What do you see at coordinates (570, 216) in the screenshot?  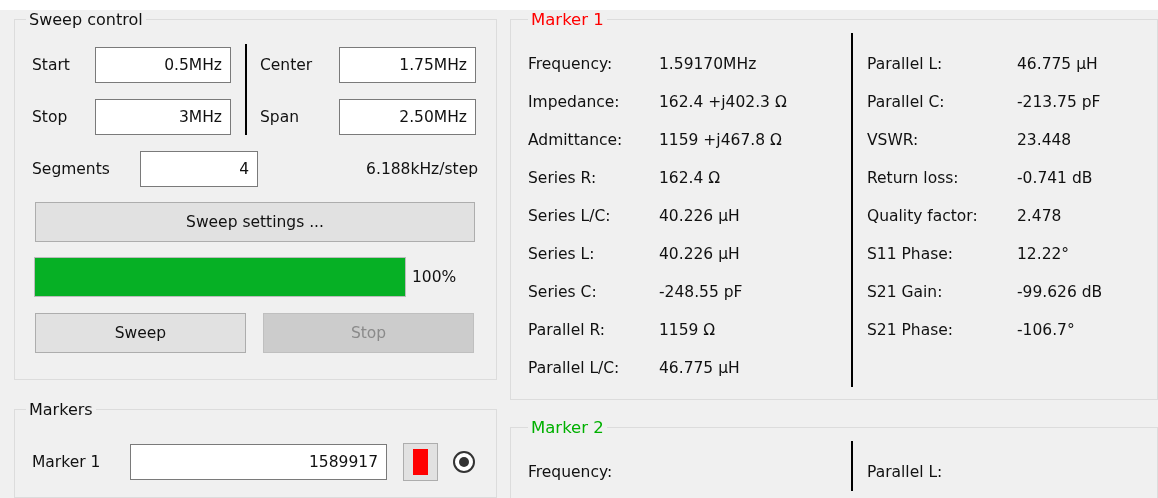 I see `readout-label: Series L/C:` at bounding box center [570, 216].